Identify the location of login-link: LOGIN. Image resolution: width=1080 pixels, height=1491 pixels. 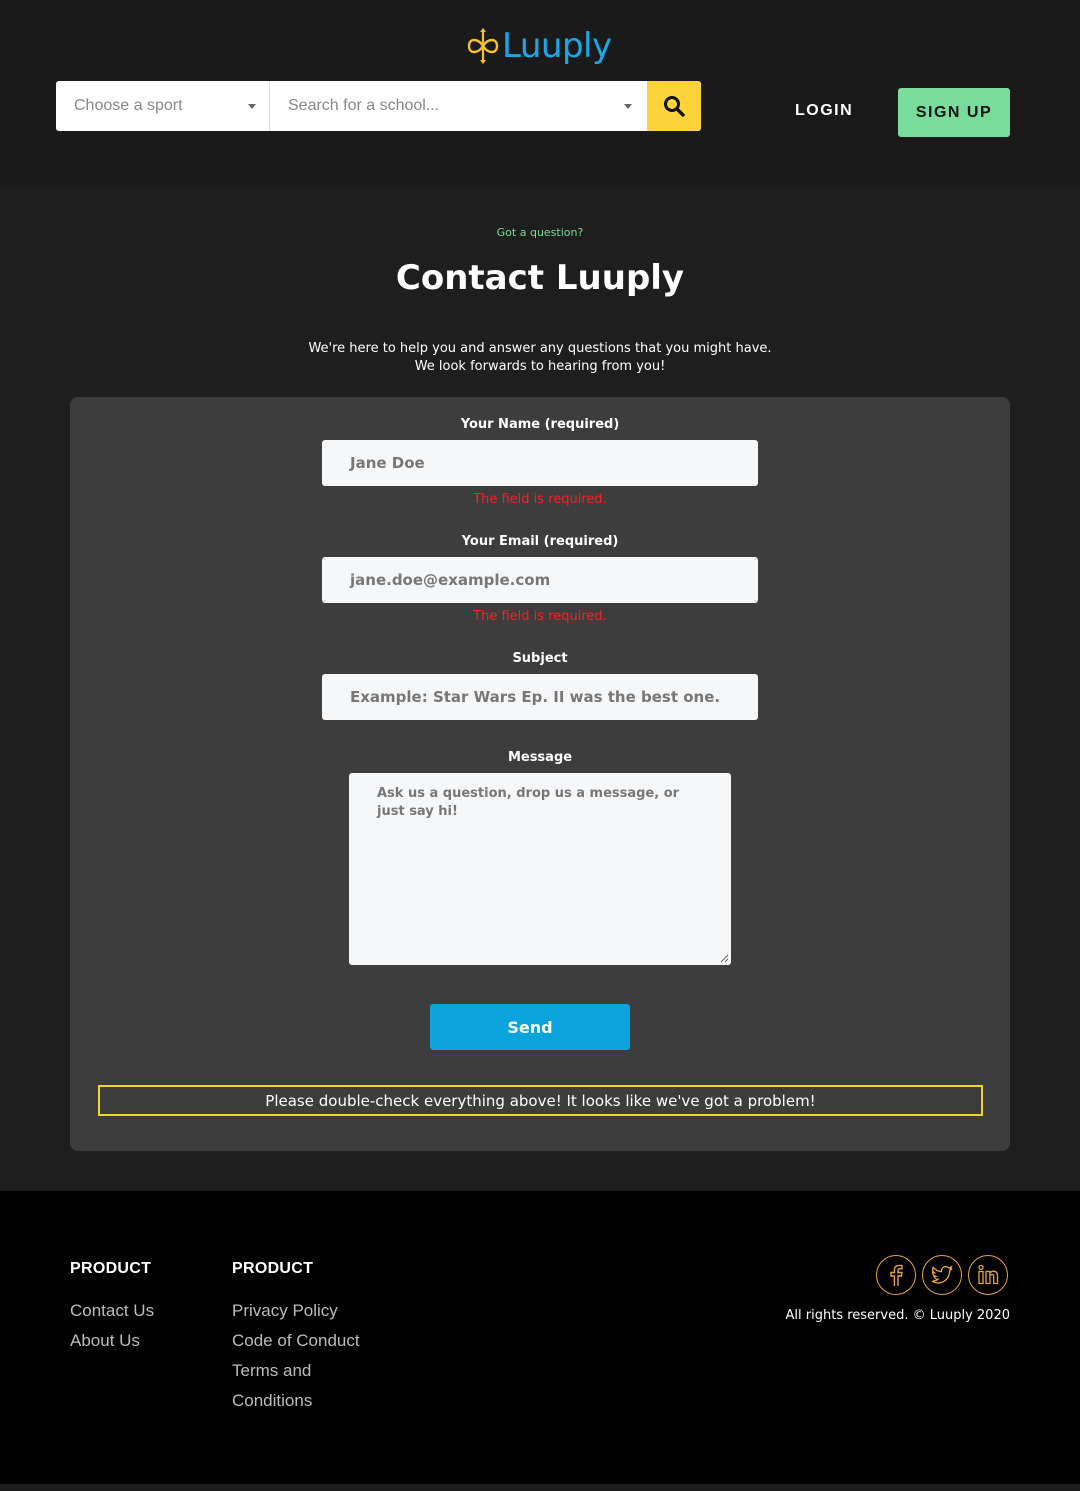
(824, 111).